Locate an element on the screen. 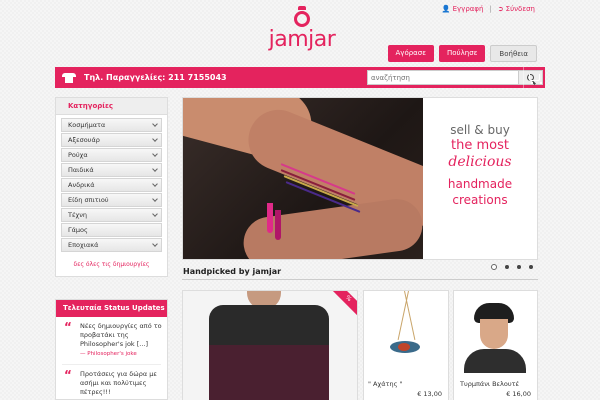 This screenshot has width=600, height=400. header-buttons: Αγόρασε Πούλησε Βοήθεια is located at coordinates (462, 53).